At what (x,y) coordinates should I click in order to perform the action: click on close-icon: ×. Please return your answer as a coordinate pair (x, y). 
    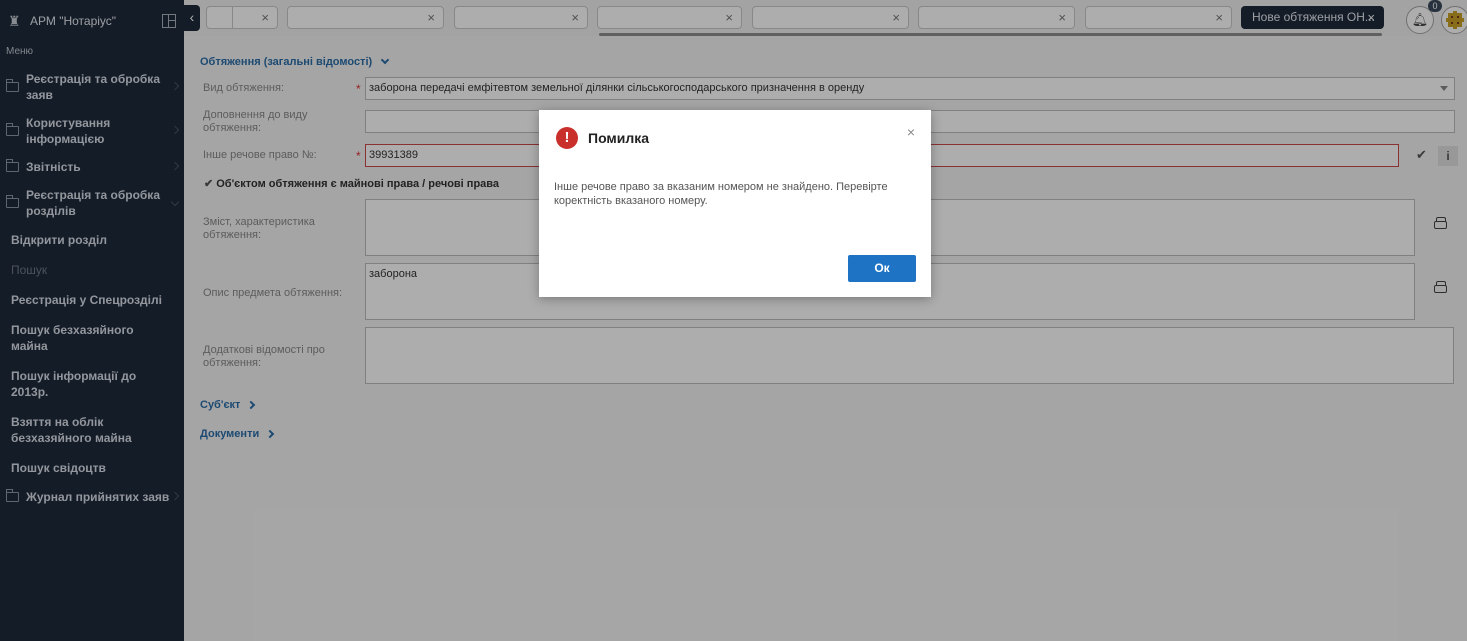
    Looking at the image, I should click on (911, 132).